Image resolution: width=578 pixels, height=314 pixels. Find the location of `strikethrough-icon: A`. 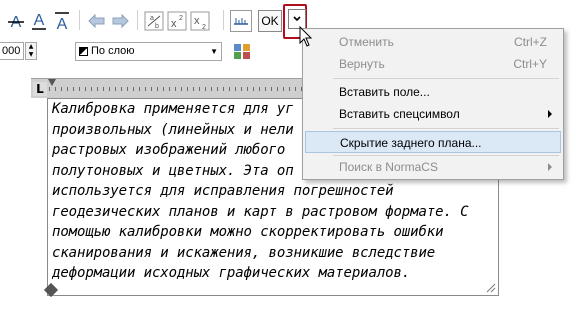

strikethrough-icon: A is located at coordinates (16, 21).